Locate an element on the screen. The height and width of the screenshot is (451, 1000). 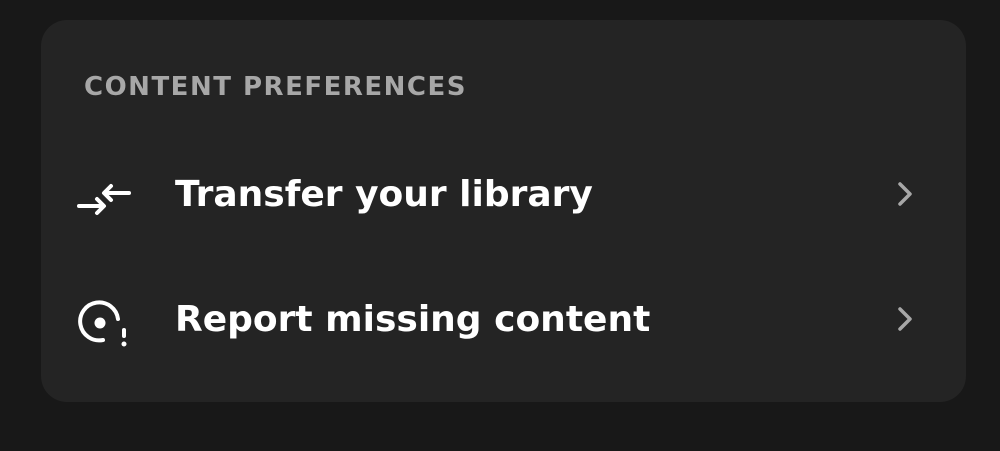
transfer-library-label: Transfer your library is located at coordinates (384, 194).